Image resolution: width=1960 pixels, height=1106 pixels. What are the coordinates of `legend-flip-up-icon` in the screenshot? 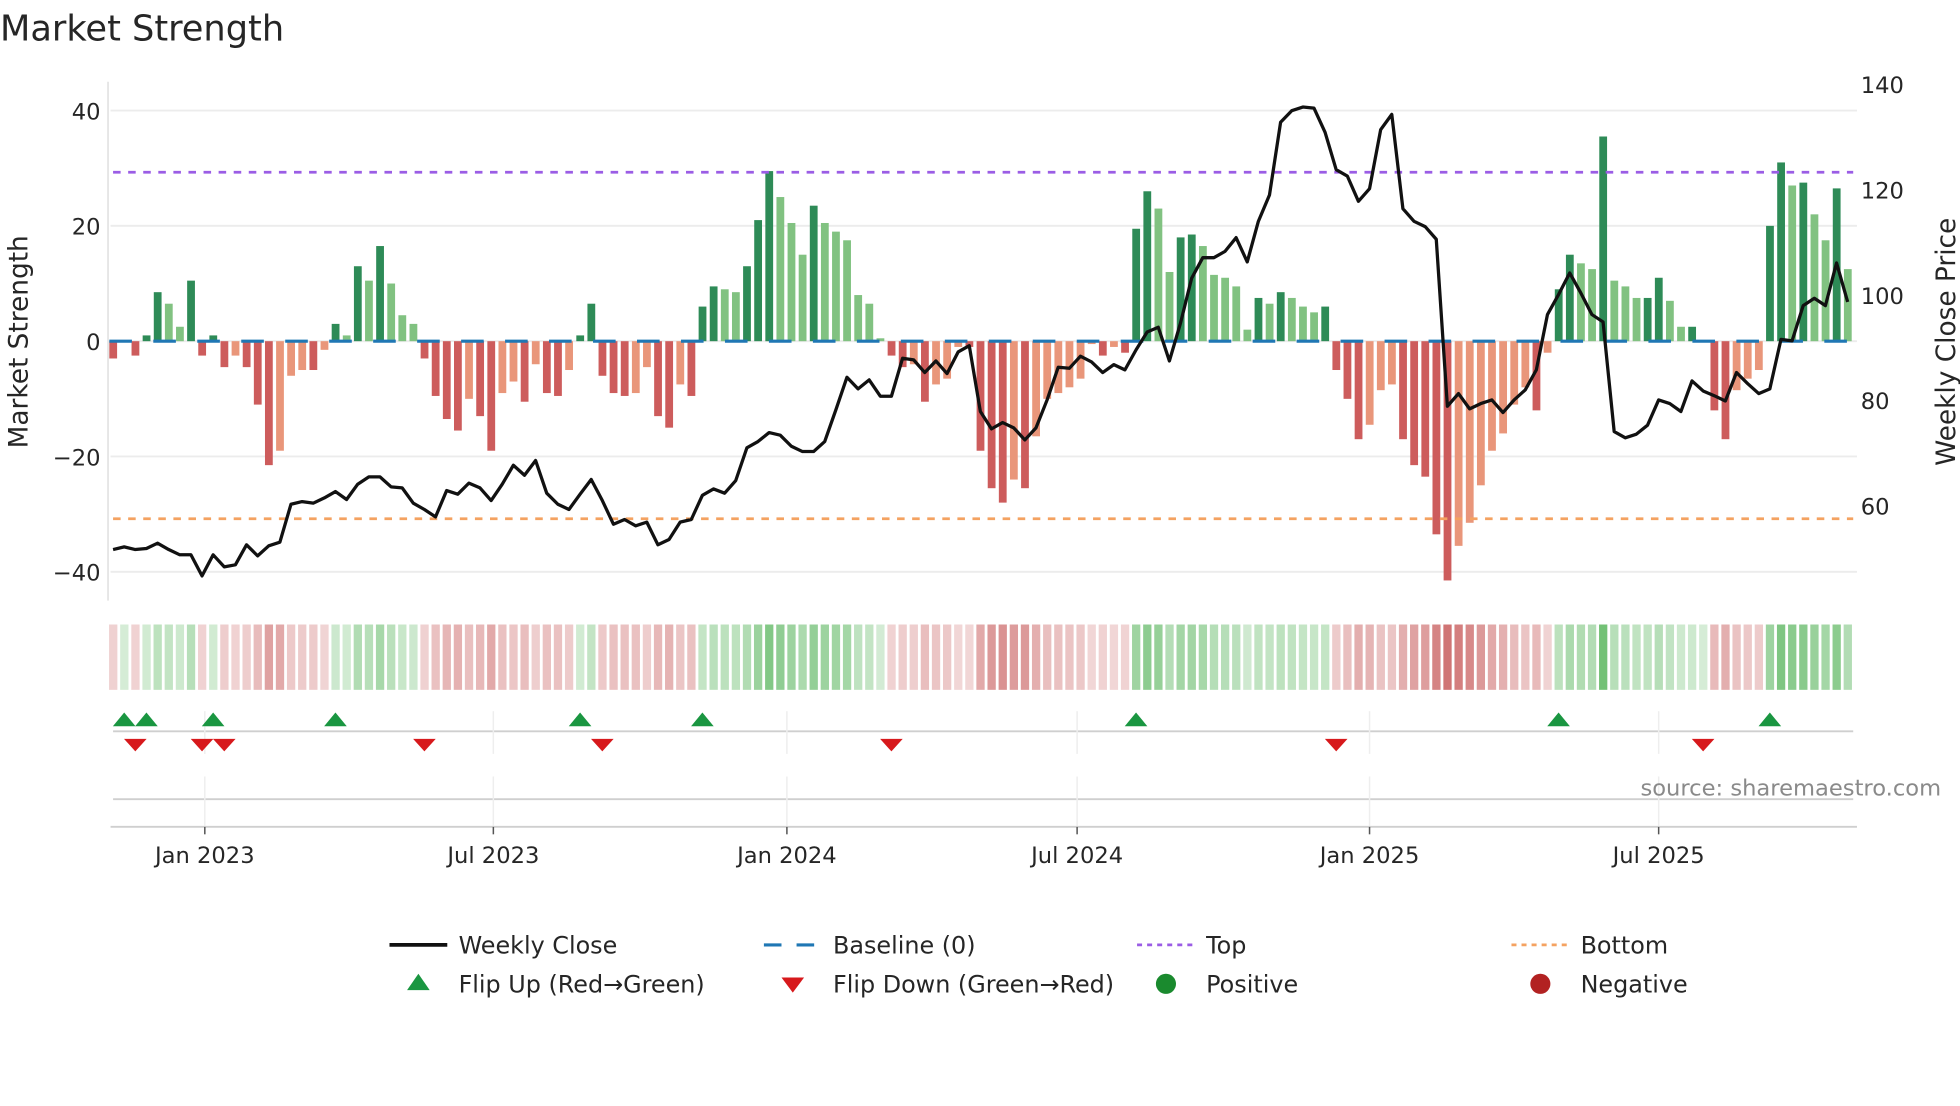 It's located at (418, 982).